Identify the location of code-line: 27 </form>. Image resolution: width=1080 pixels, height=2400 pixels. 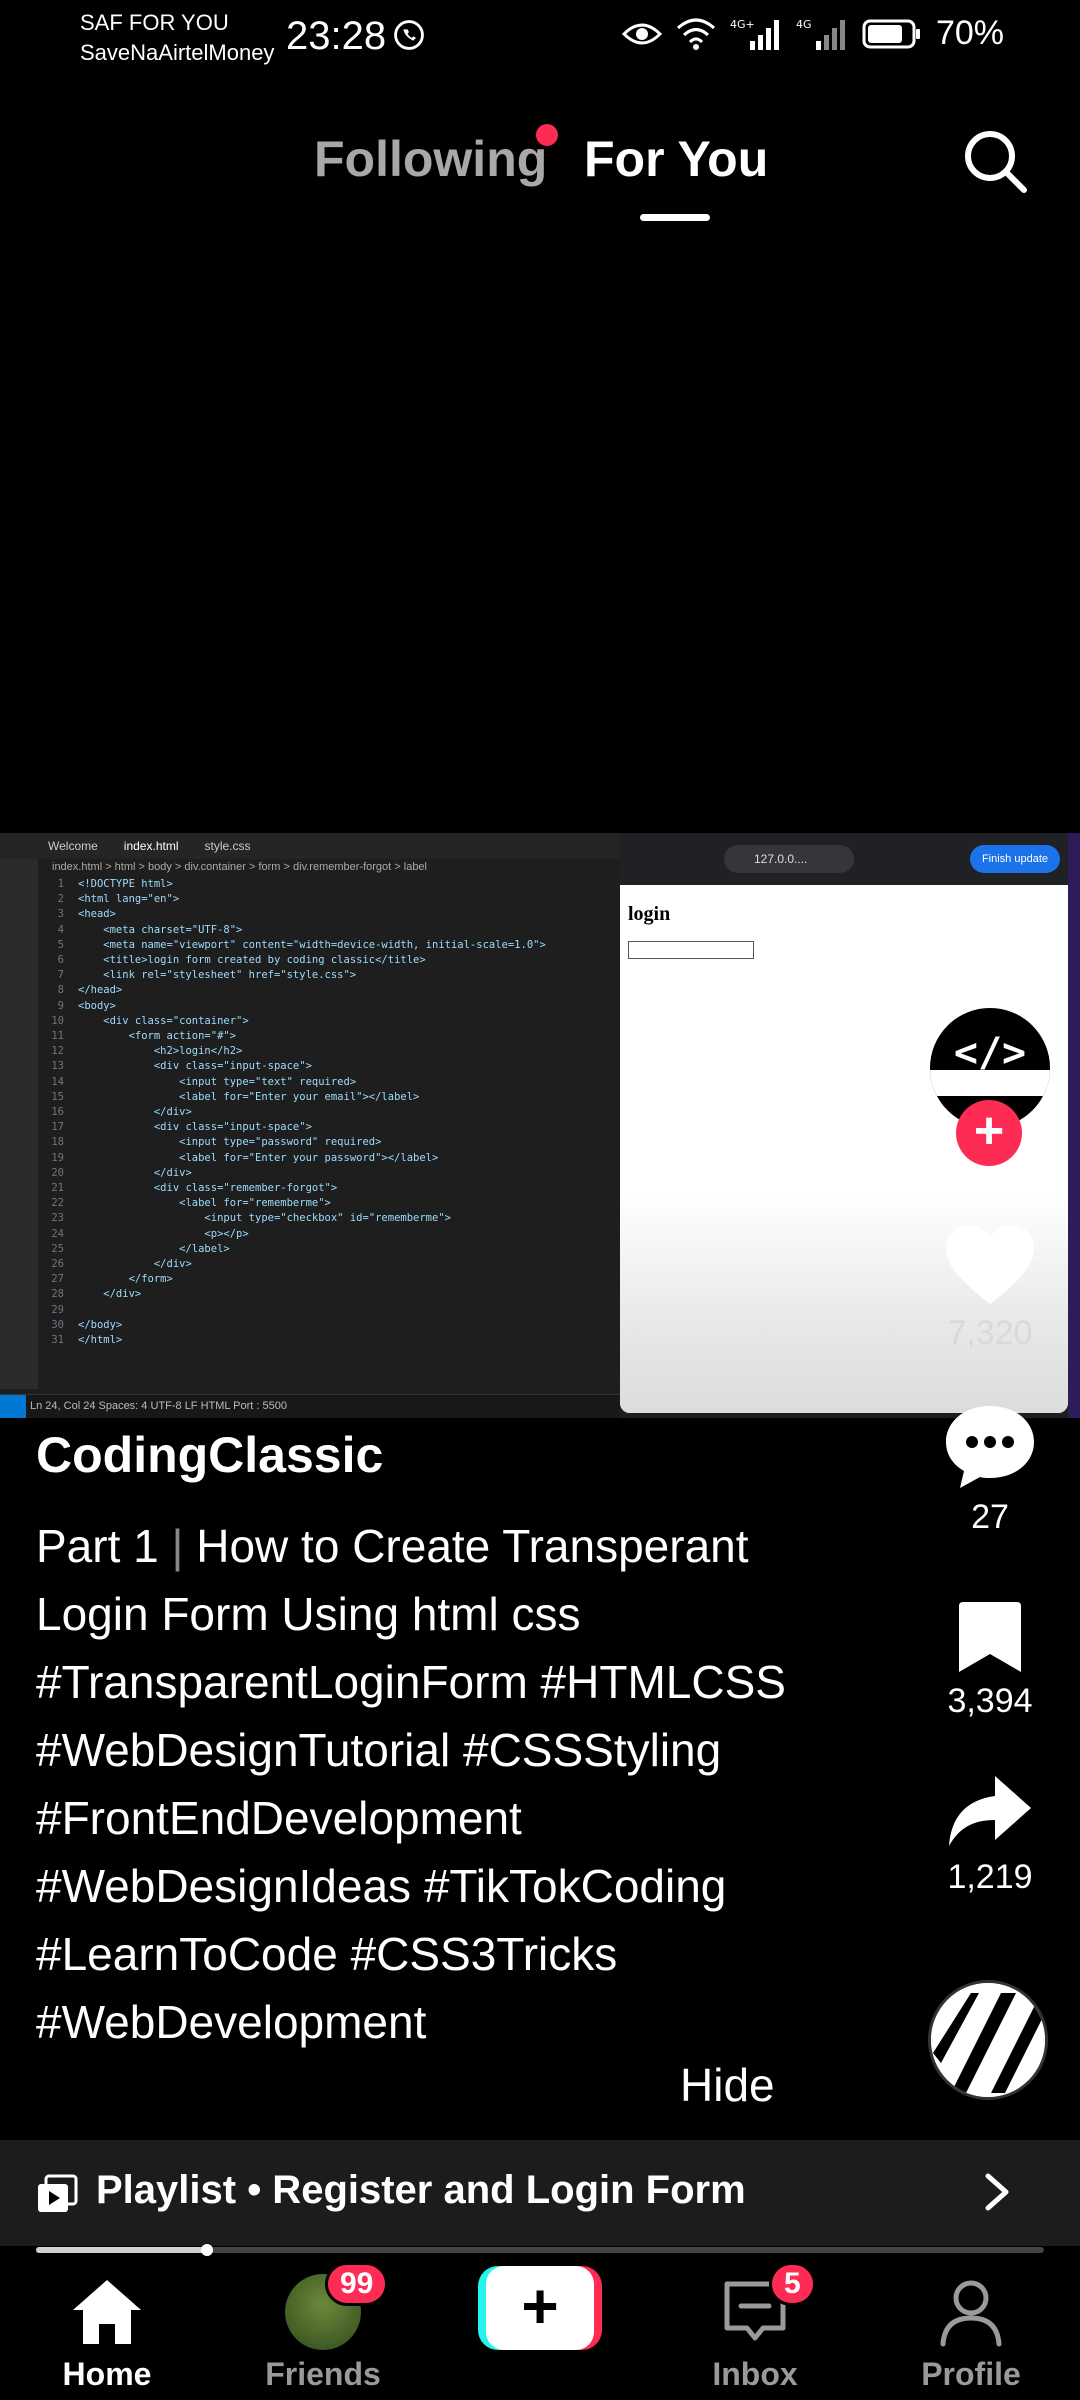
(324, 1279).